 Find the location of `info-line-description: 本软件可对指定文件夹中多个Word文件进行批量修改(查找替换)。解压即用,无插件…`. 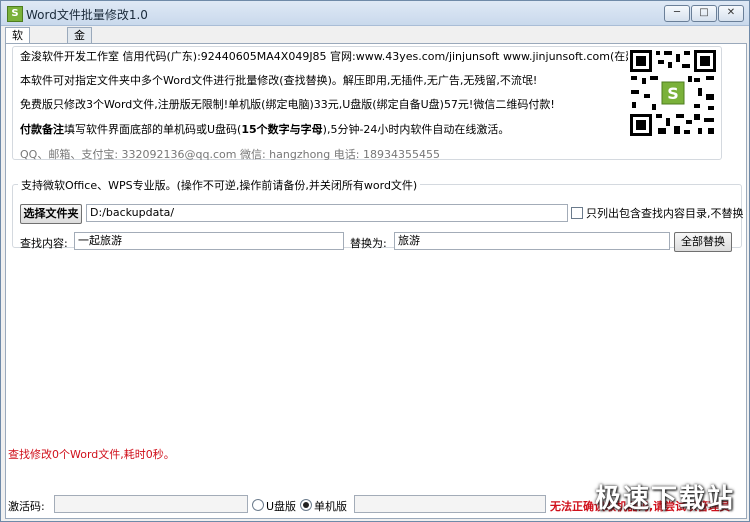

info-line-description: 本软件可对指定文件夹中多个Word文件进行批量修改(查找替换)。解压即用,无插件… is located at coordinates (279, 80).